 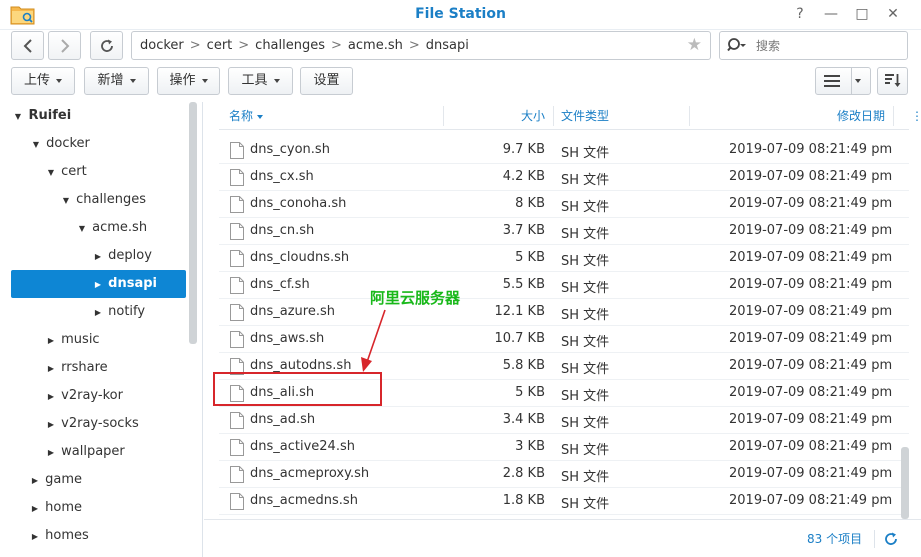 I want to click on column-size: 大小, so click(x=497, y=116).